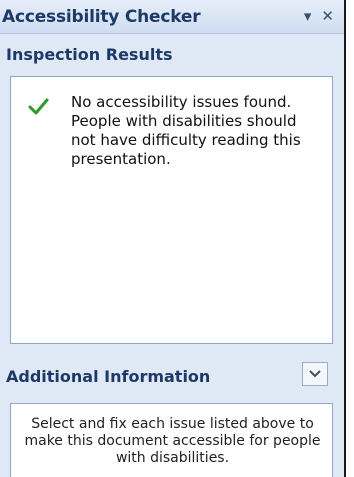 This screenshot has height=477, width=354. What do you see at coordinates (108, 376) in the screenshot?
I see `additional-information-header: Additional Information` at bounding box center [108, 376].